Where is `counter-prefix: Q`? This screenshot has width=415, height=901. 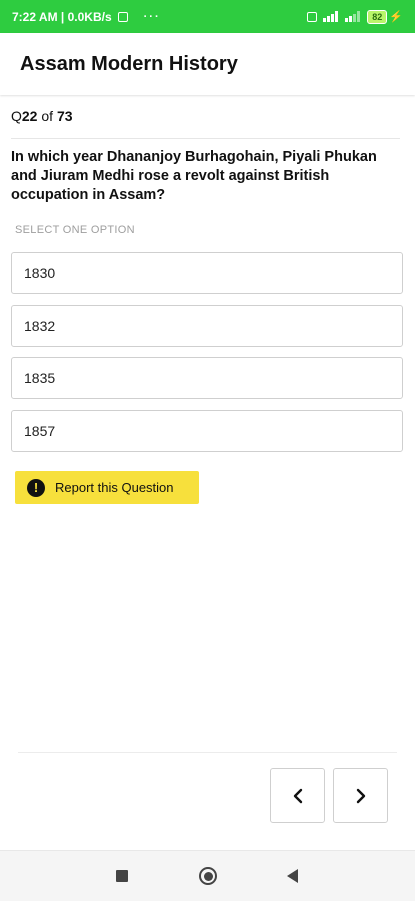 counter-prefix: Q is located at coordinates (16, 116).